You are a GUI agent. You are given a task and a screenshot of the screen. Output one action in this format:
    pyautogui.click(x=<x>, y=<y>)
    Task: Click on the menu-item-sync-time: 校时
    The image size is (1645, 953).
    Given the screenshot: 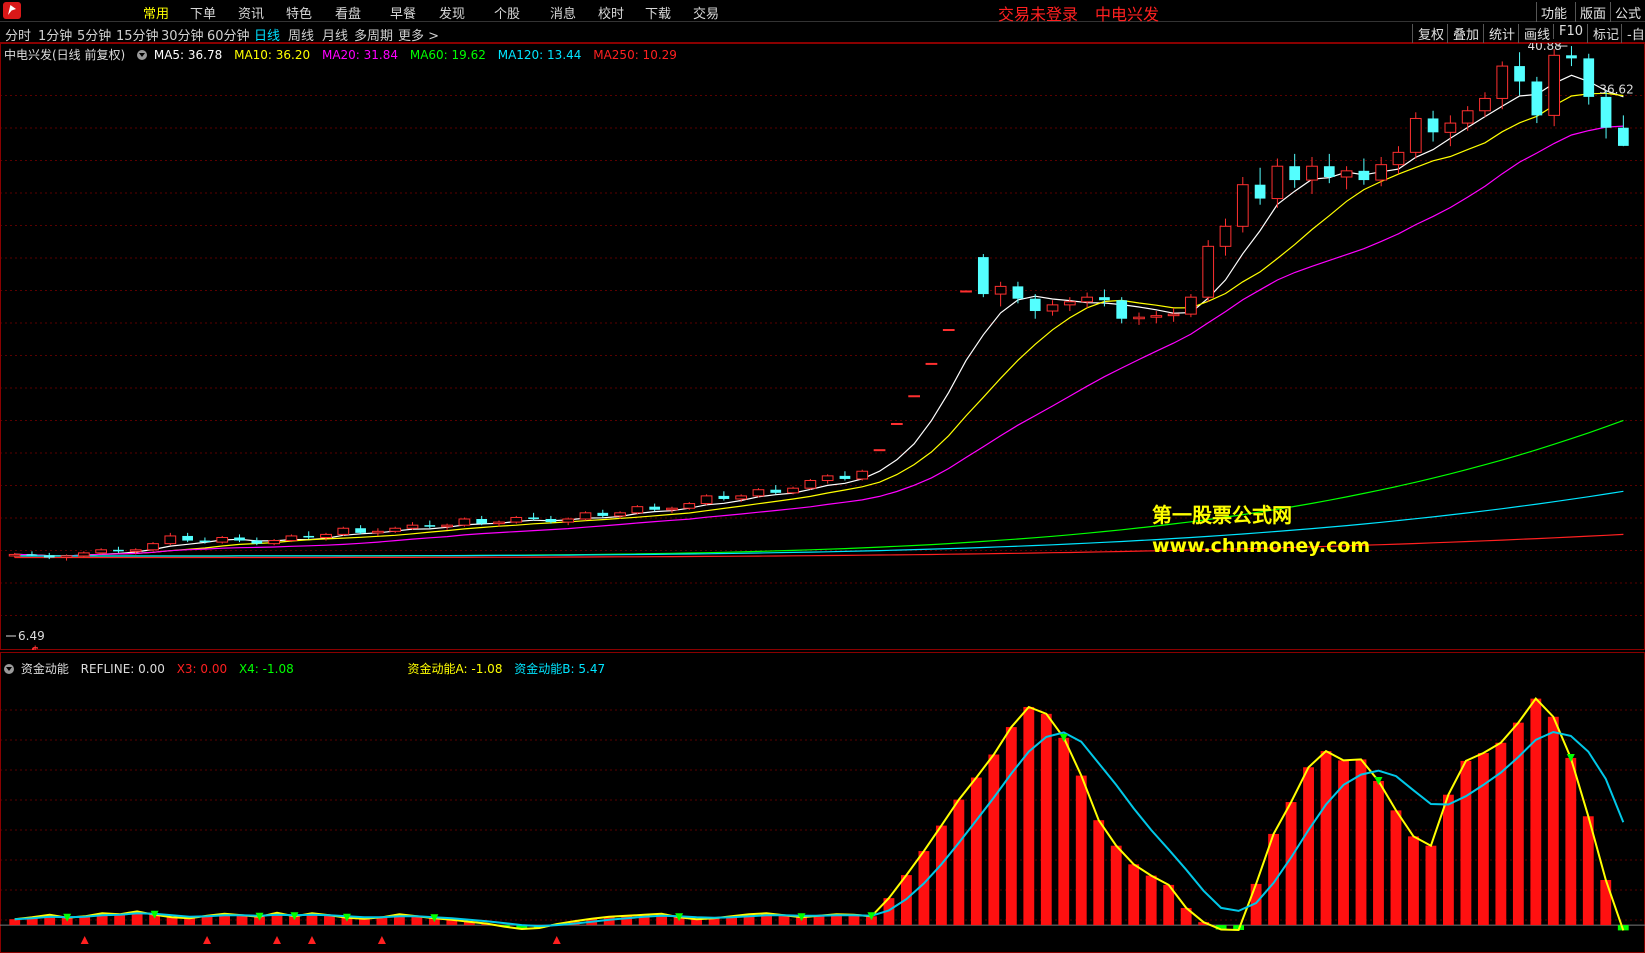 What is the action you would take?
    pyautogui.click(x=611, y=12)
    